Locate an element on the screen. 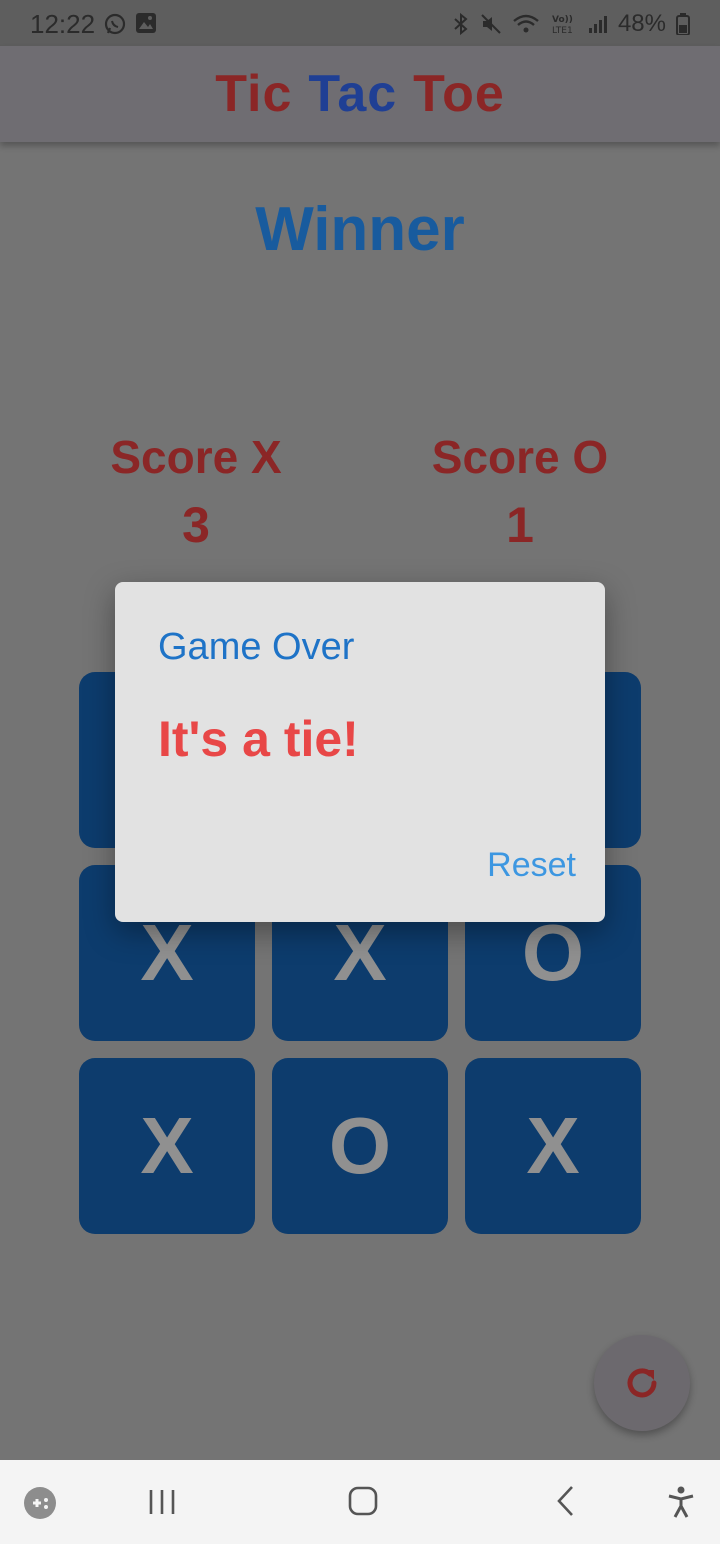 This screenshot has width=720, height=1544. refresh-button is located at coordinates (642, 1383).